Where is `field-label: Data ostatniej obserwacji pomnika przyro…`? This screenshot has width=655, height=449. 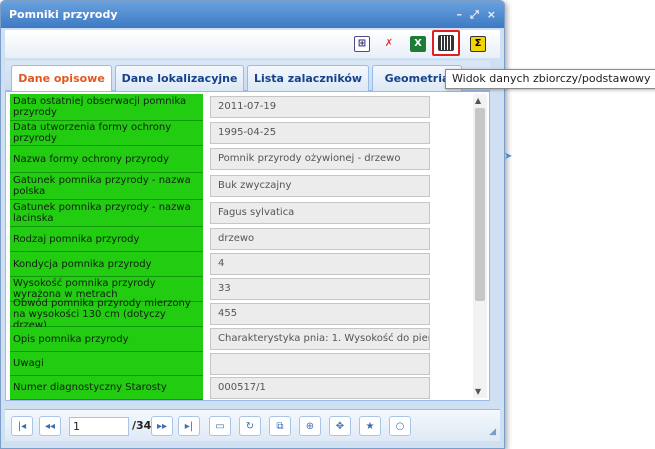 field-label: Data ostatniej obserwacji pomnika przyro… is located at coordinates (106, 107).